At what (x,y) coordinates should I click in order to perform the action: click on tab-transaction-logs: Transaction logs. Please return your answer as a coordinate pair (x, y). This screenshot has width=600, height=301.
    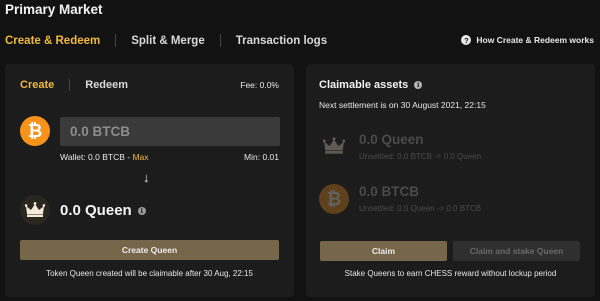
    Looking at the image, I should click on (281, 41).